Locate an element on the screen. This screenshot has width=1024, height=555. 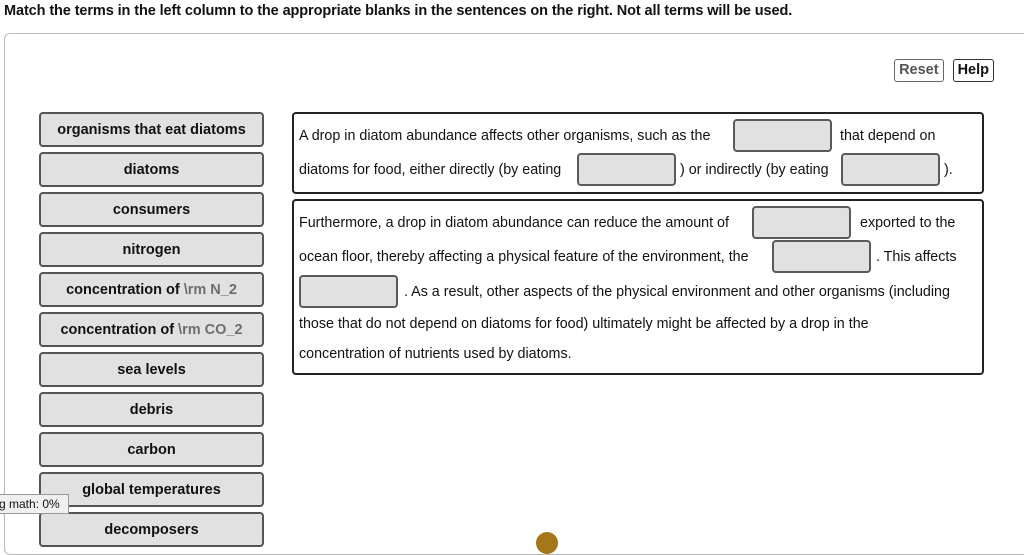
term-concentration-of-n2: concentration of \rm N_2 is located at coordinates (151, 289).